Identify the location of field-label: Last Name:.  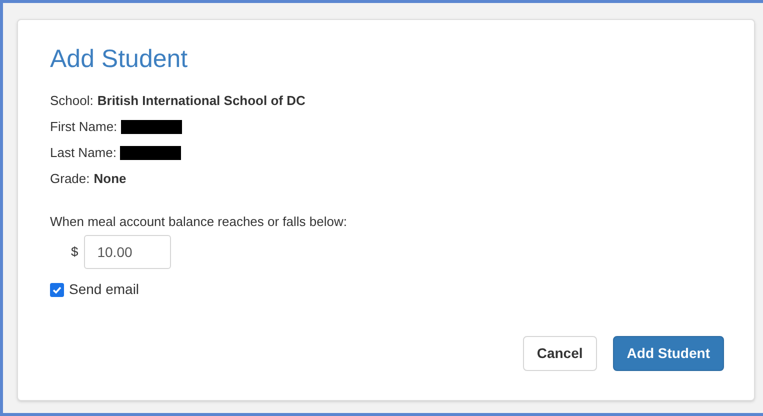
(83, 153).